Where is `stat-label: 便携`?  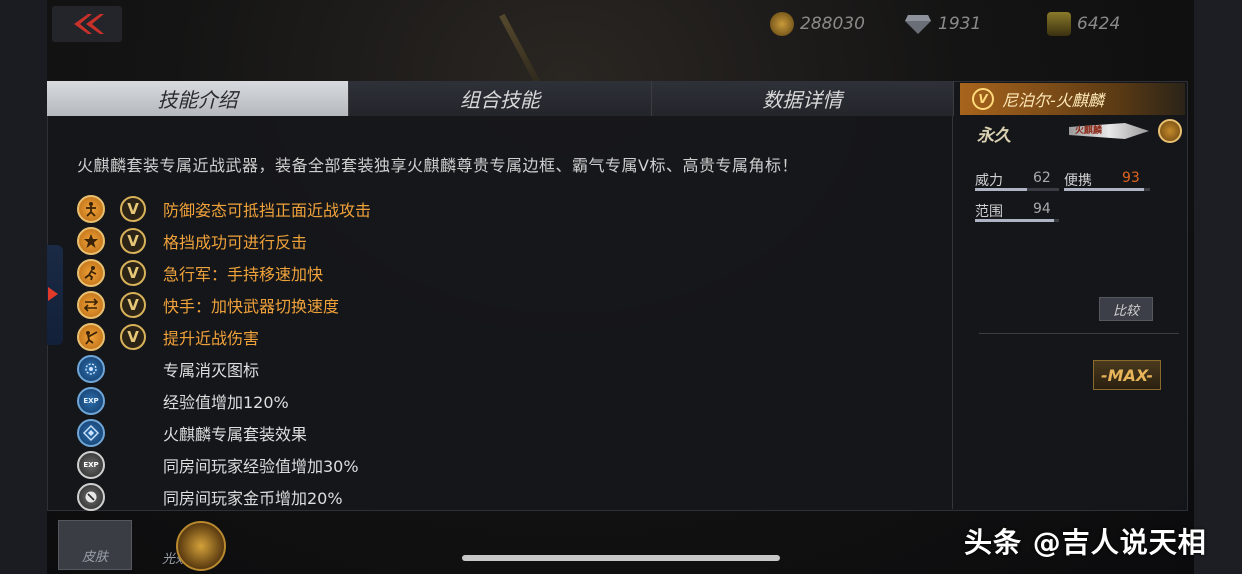 stat-label: 便携 is located at coordinates (1078, 181).